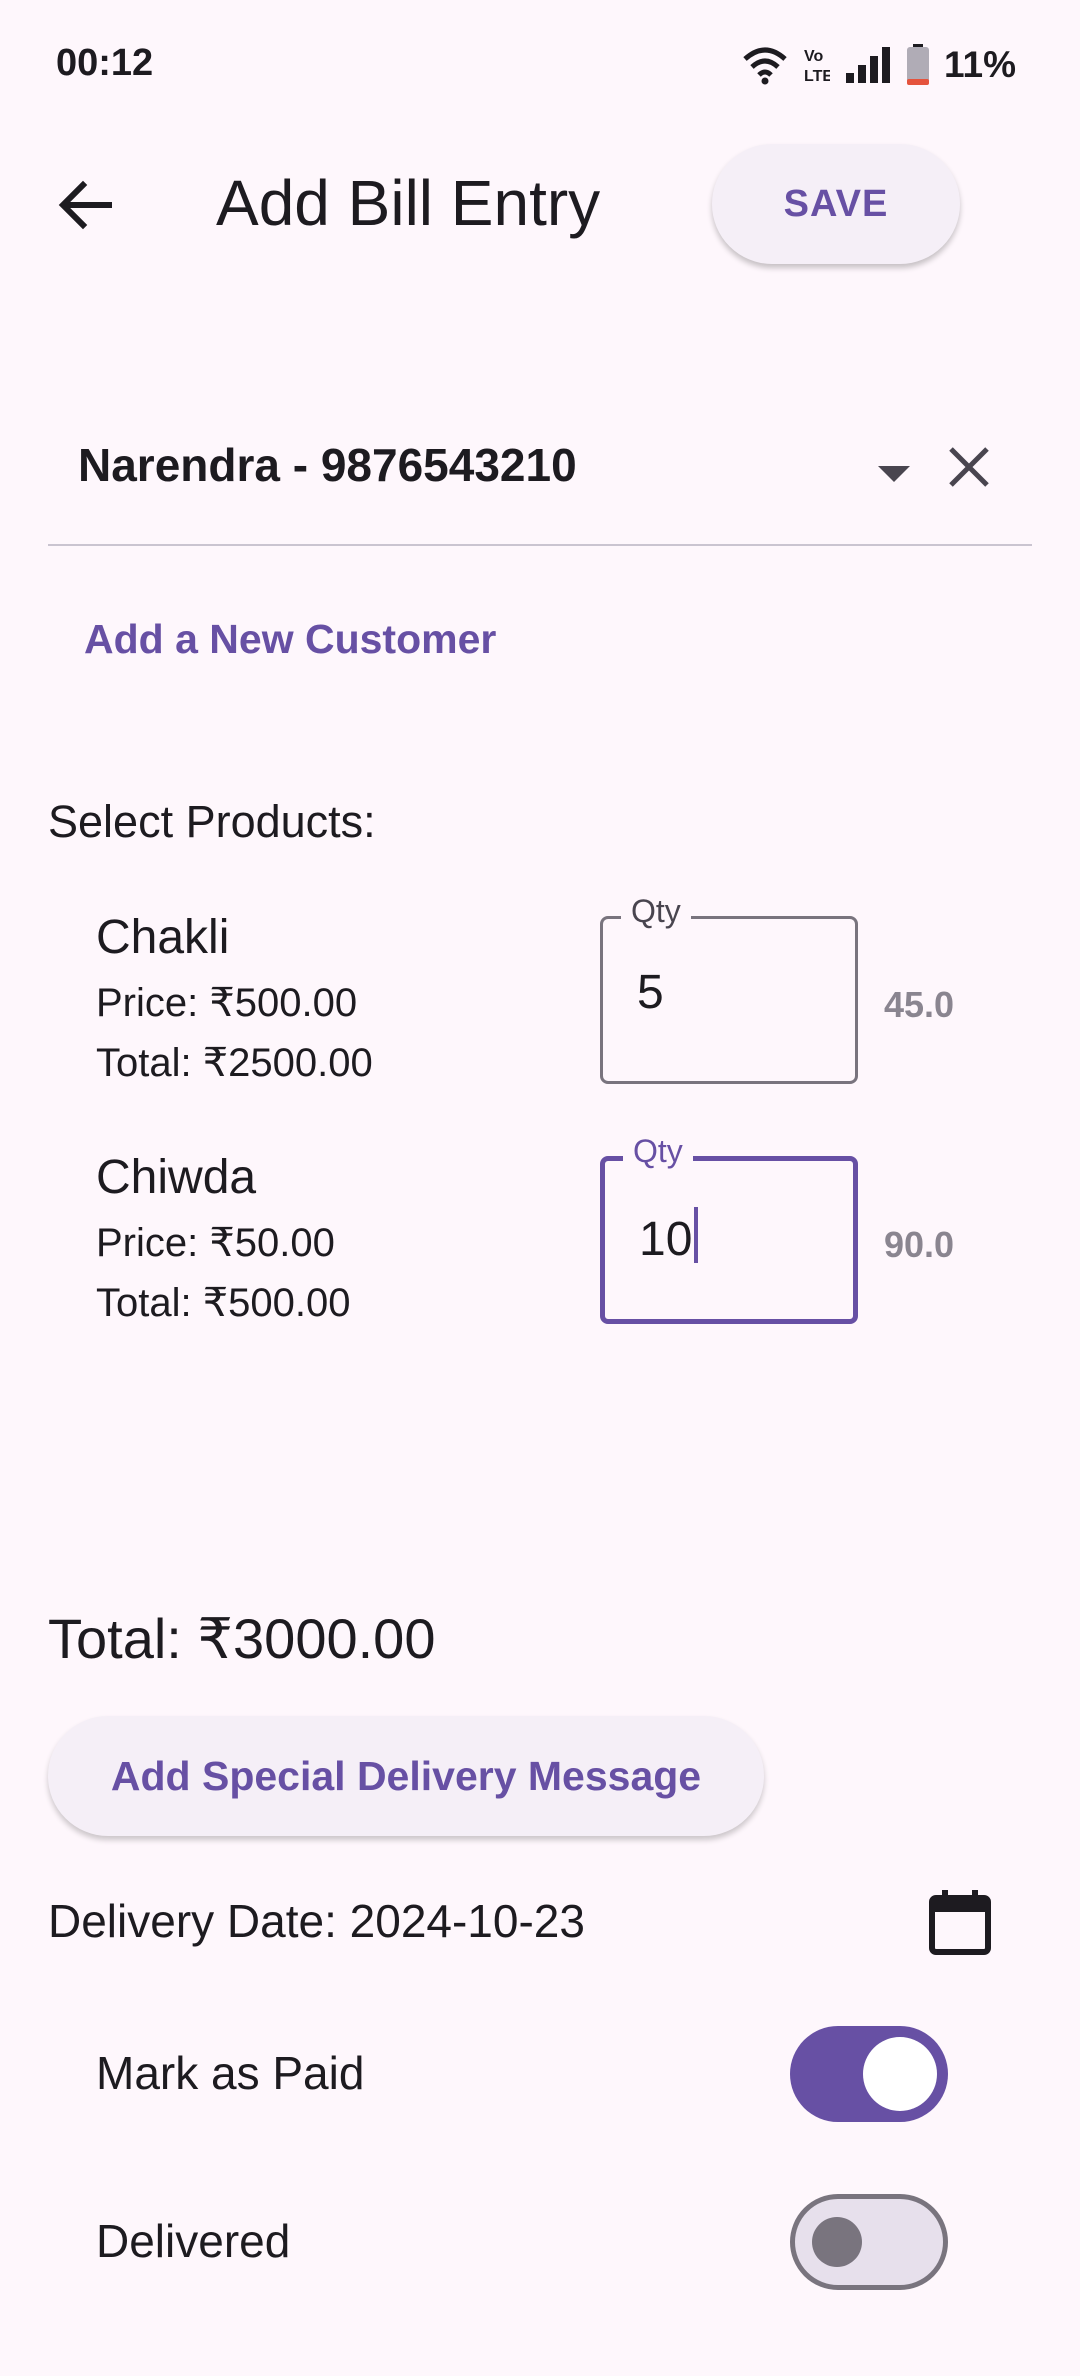 The image size is (1080, 2376). What do you see at coordinates (242, 1638) in the screenshot?
I see `grand-total: Total: ₹3000.00` at bounding box center [242, 1638].